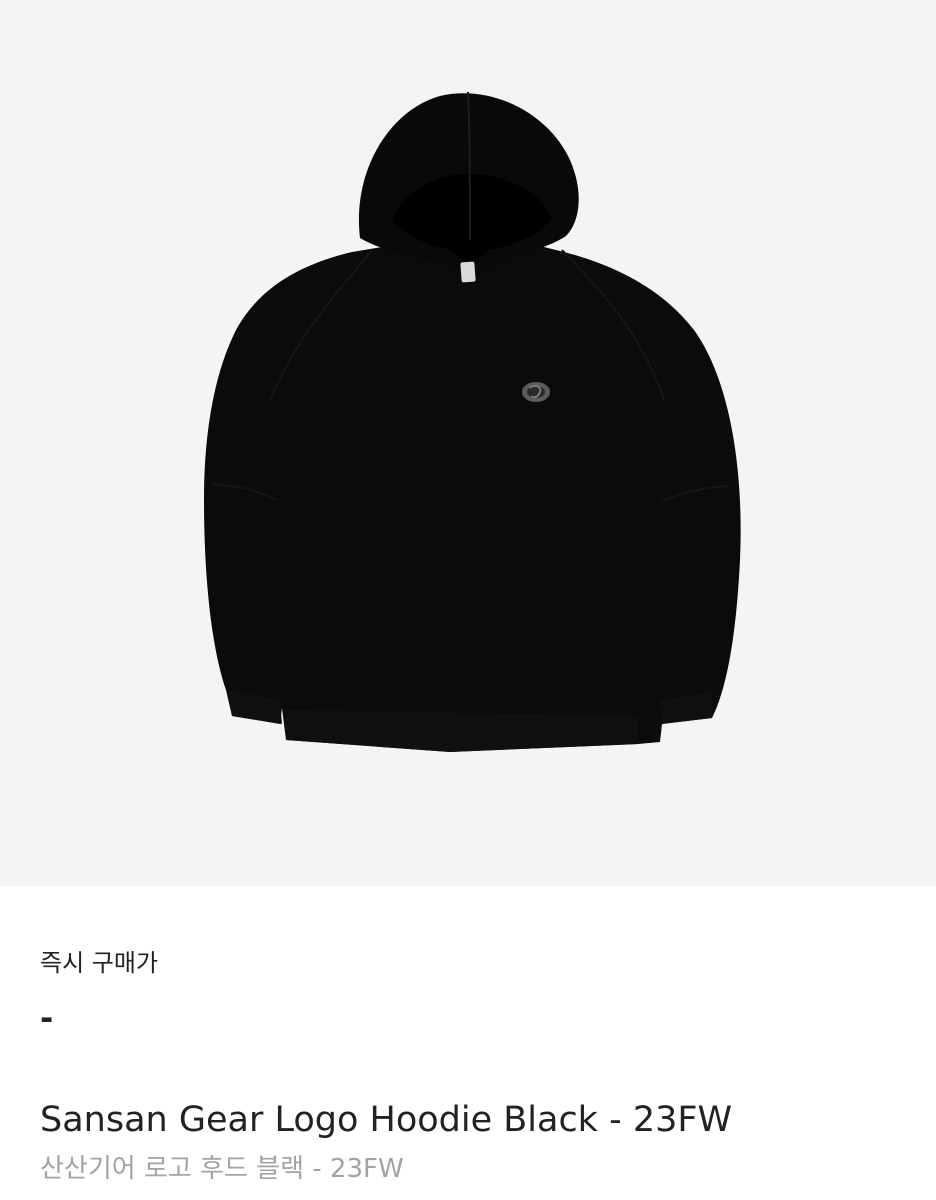  Describe the element at coordinates (462, 731) in the screenshot. I see `hoodie-hem` at that location.